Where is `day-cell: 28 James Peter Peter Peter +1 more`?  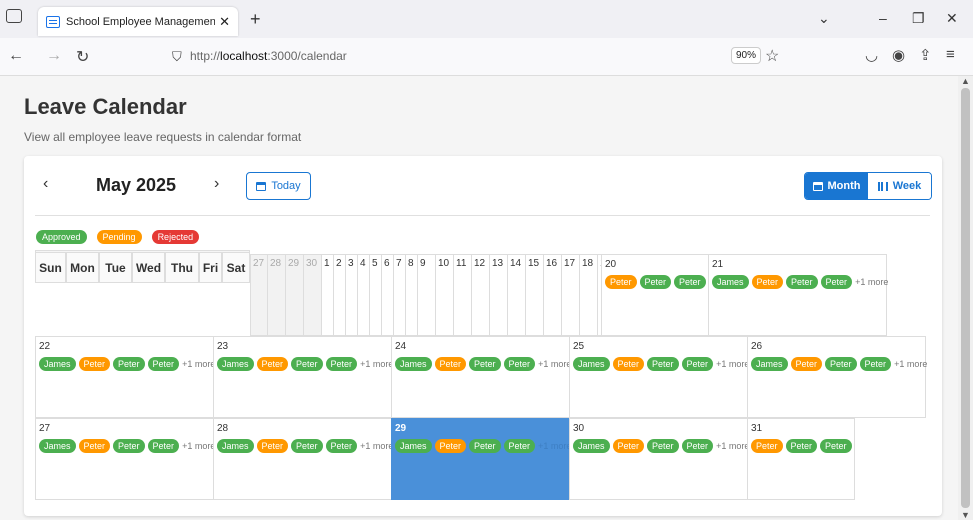
day-cell: 28 James Peter Peter Peter +1 more is located at coordinates (303, 459).